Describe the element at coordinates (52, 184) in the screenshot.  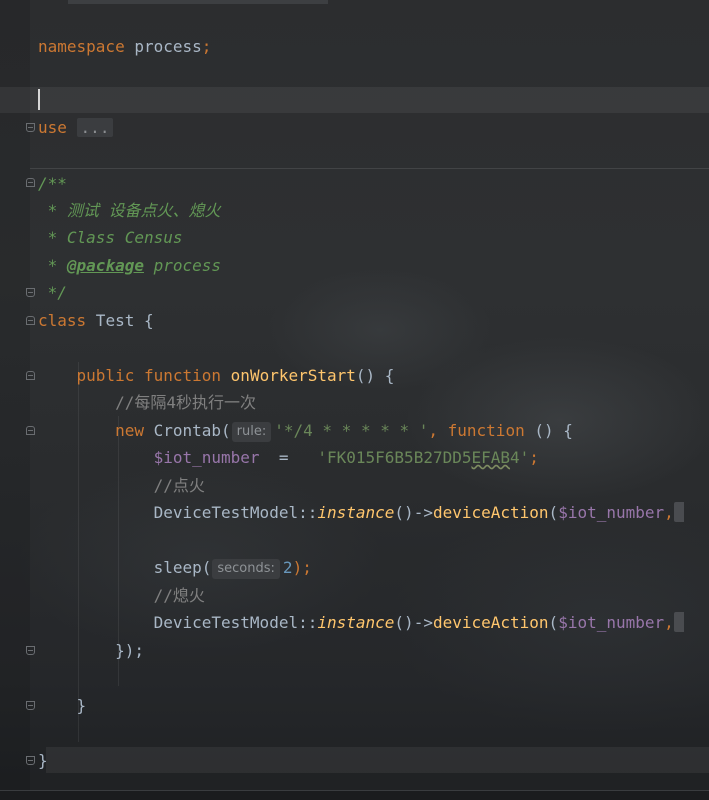
I see `code-line-doc-open: /**` at that location.